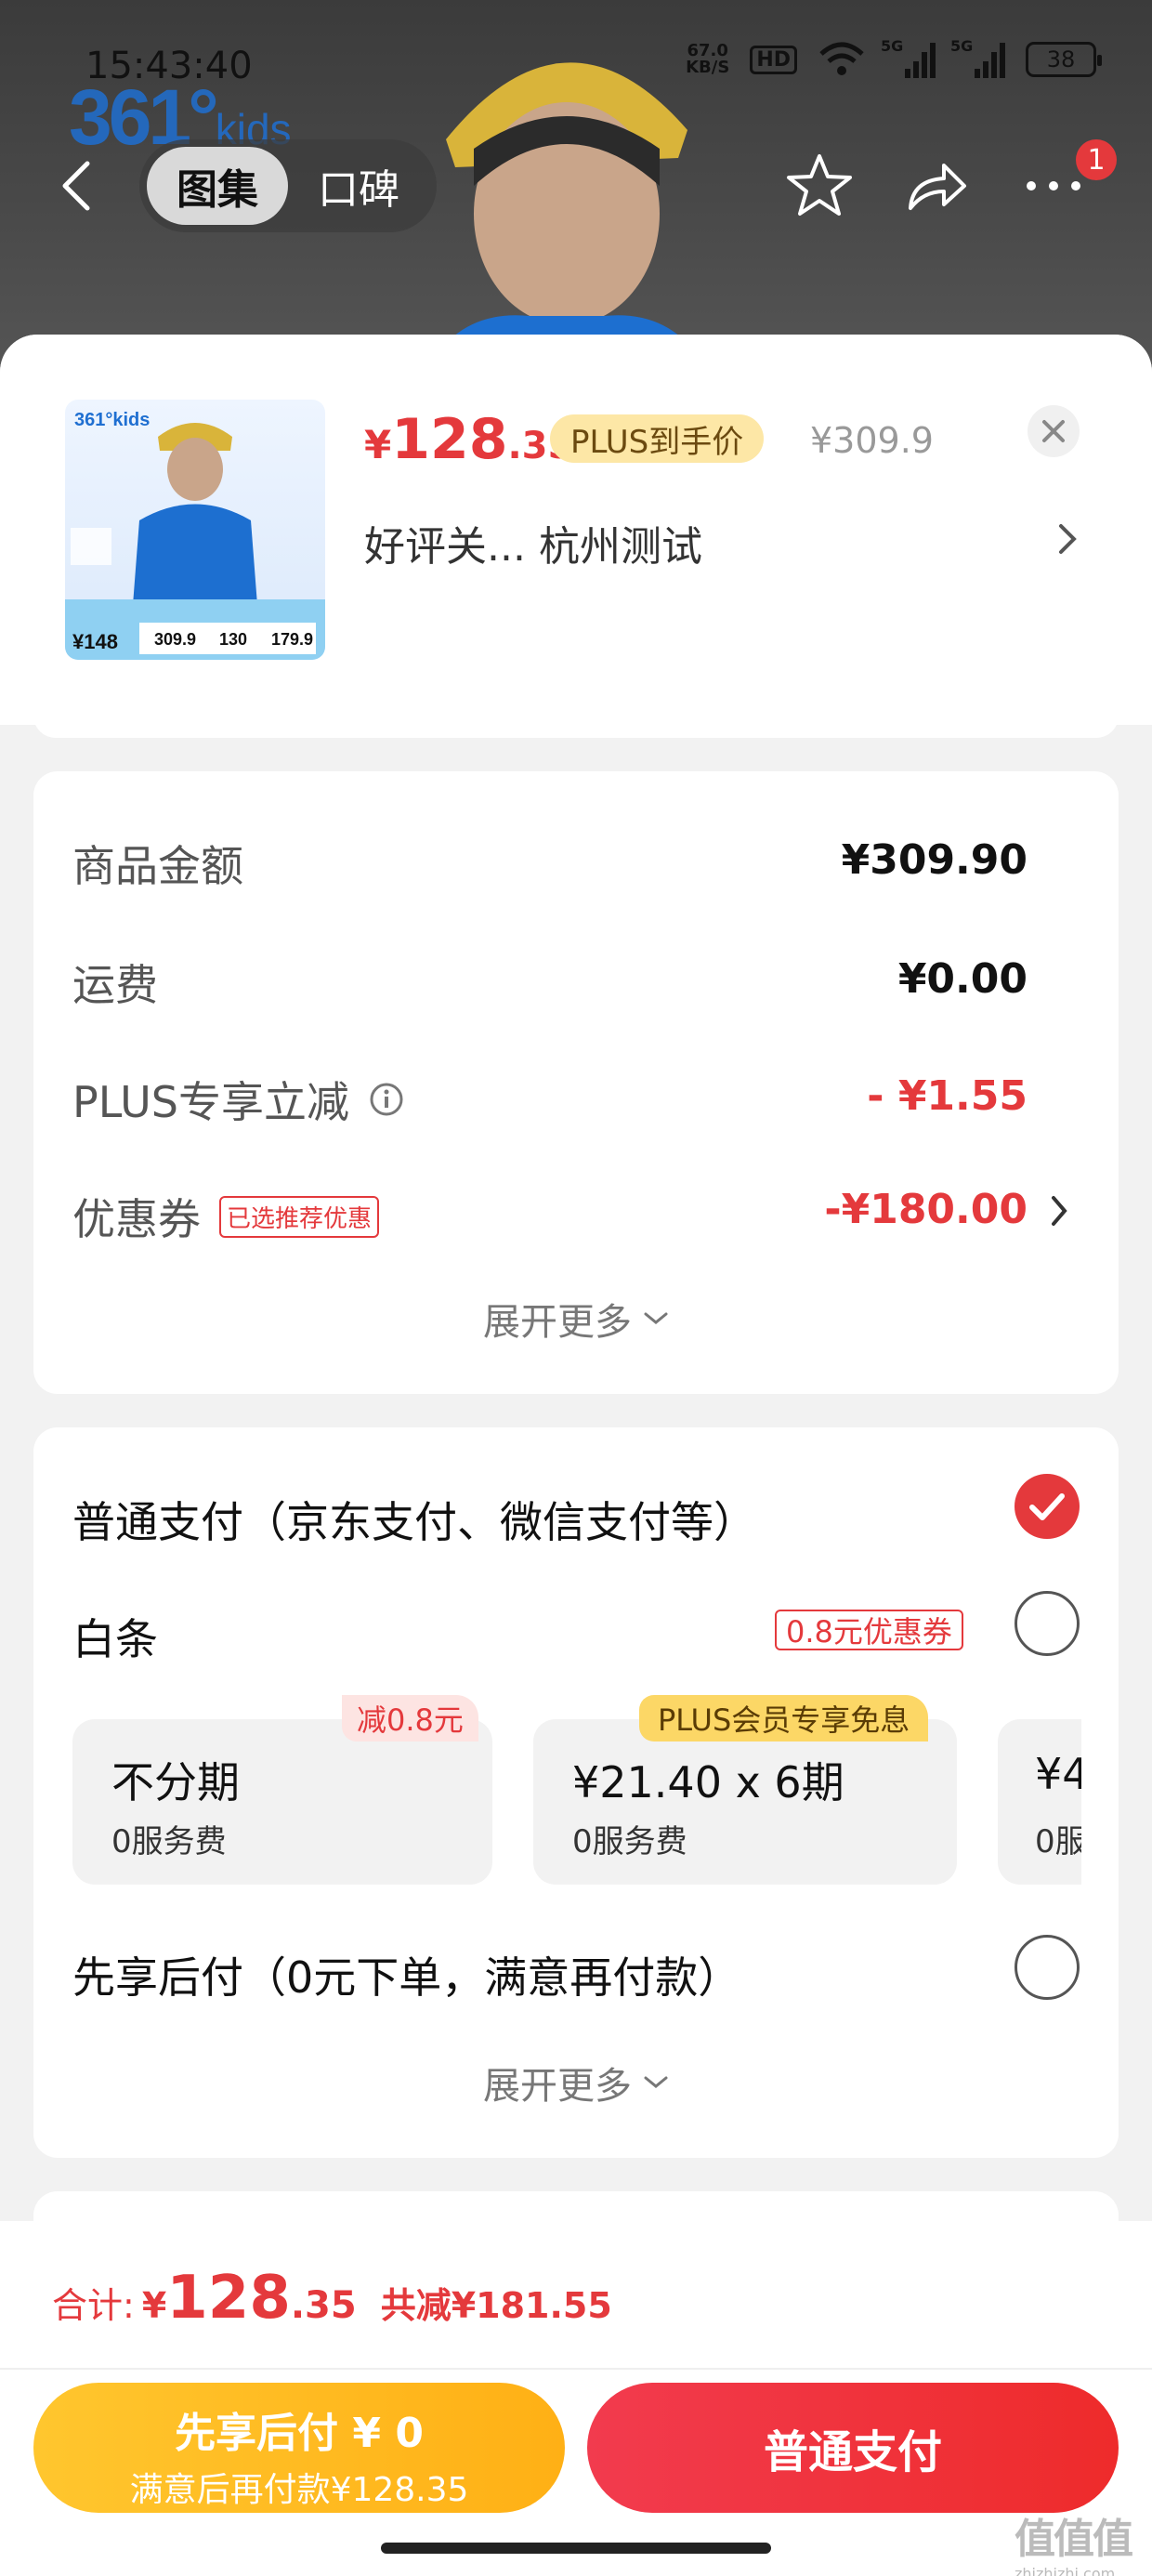  I want to click on thumb-price-2: 130, so click(233, 639).